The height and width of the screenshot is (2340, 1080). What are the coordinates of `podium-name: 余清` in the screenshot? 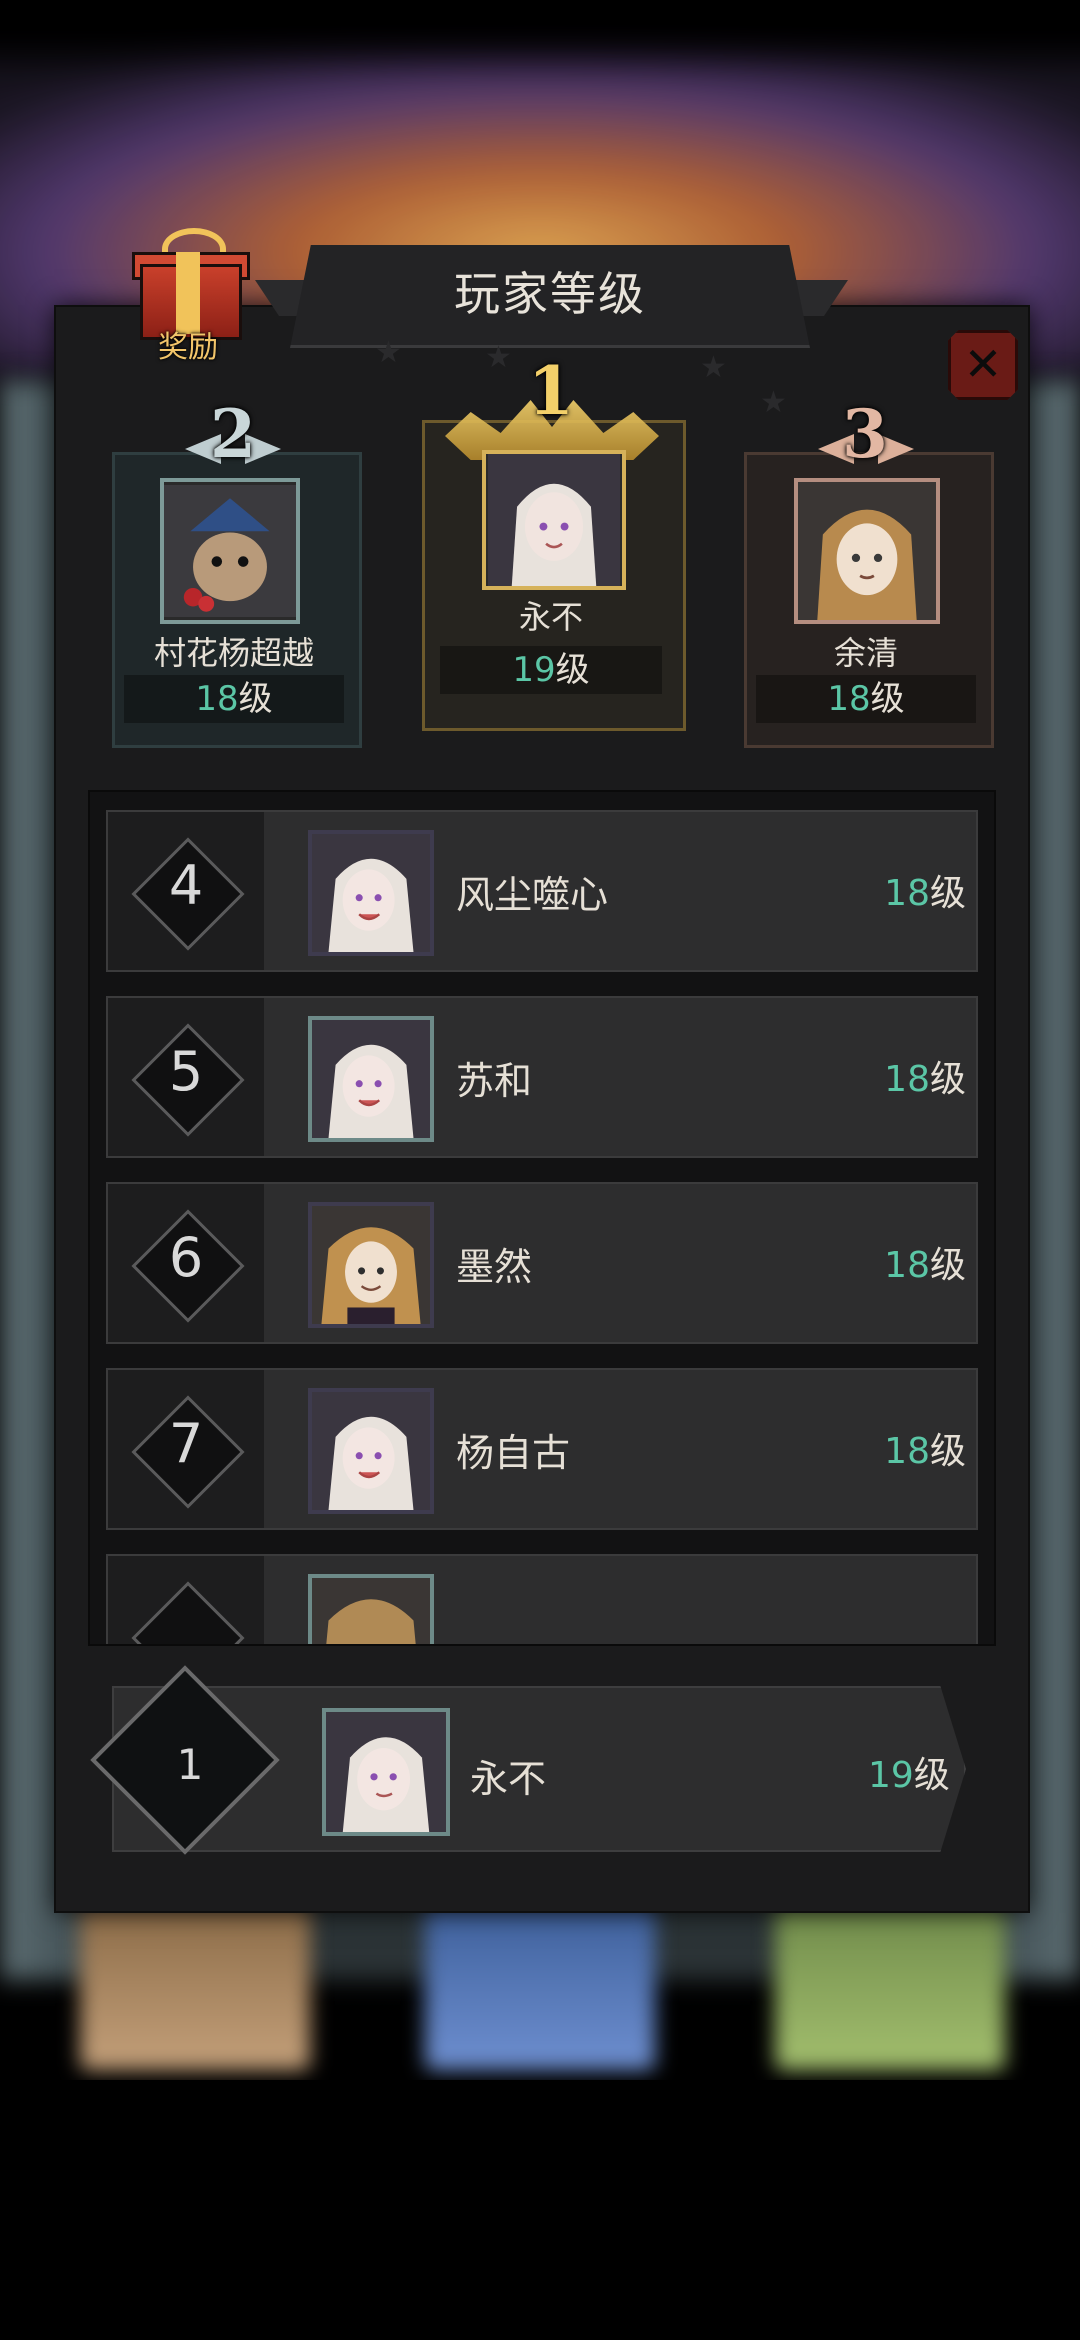 It's located at (865, 653).